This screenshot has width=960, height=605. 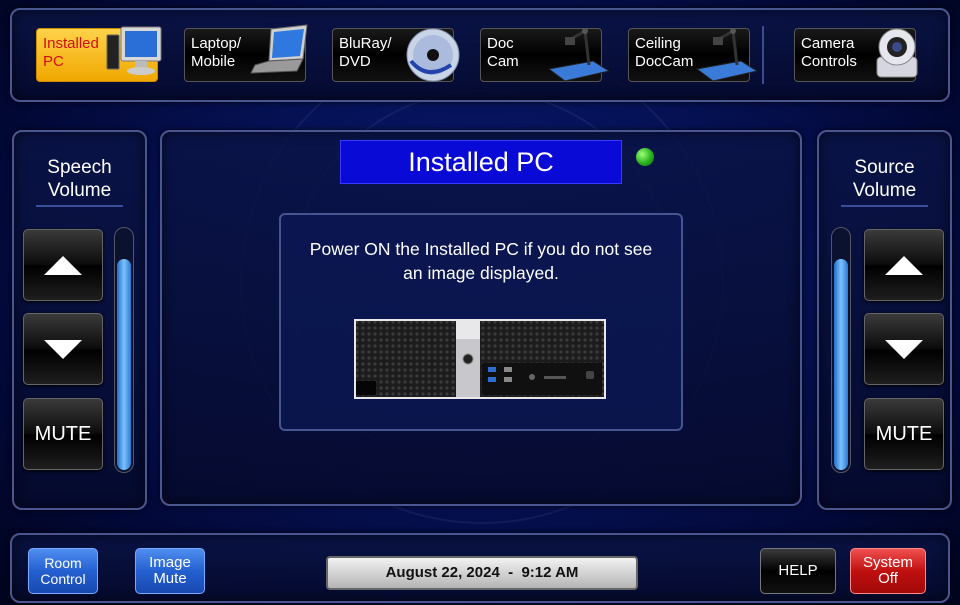 What do you see at coordinates (884, 179) in the screenshot?
I see `source-volume-title: Source Volume` at bounding box center [884, 179].